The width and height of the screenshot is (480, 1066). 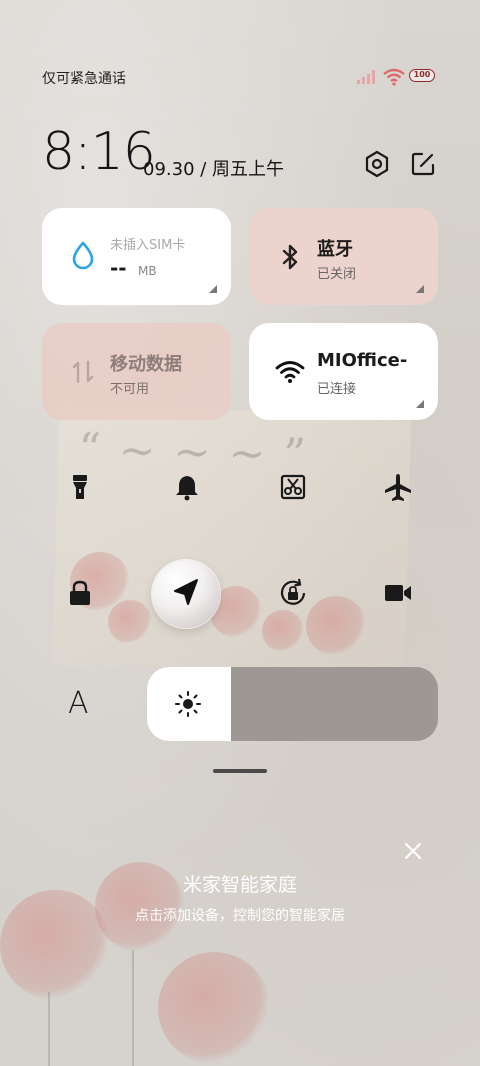 I want to click on mobile-data-tile: 移动数据 不可用, so click(x=136, y=371).